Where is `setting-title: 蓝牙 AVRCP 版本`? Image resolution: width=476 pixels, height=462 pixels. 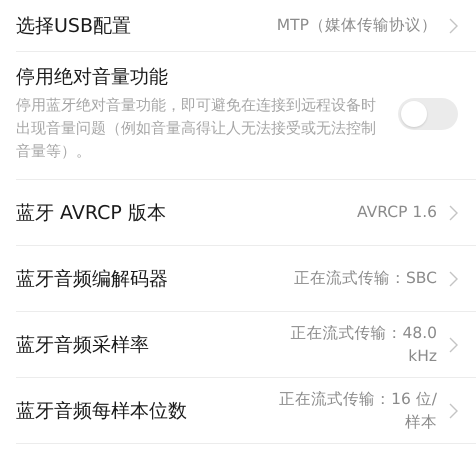 setting-title: 蓝牙 AVRCP 版本 is located at coordinates (91, 213).